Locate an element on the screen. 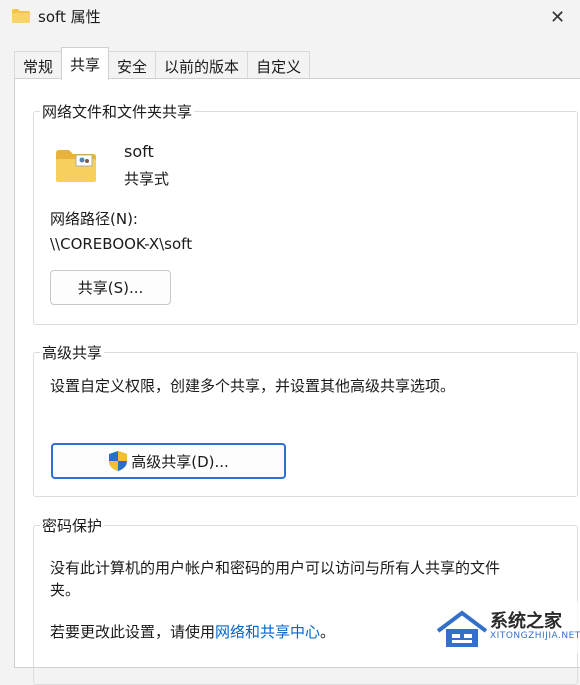  tab-general: 常规 is located at coordinates (38, 65).